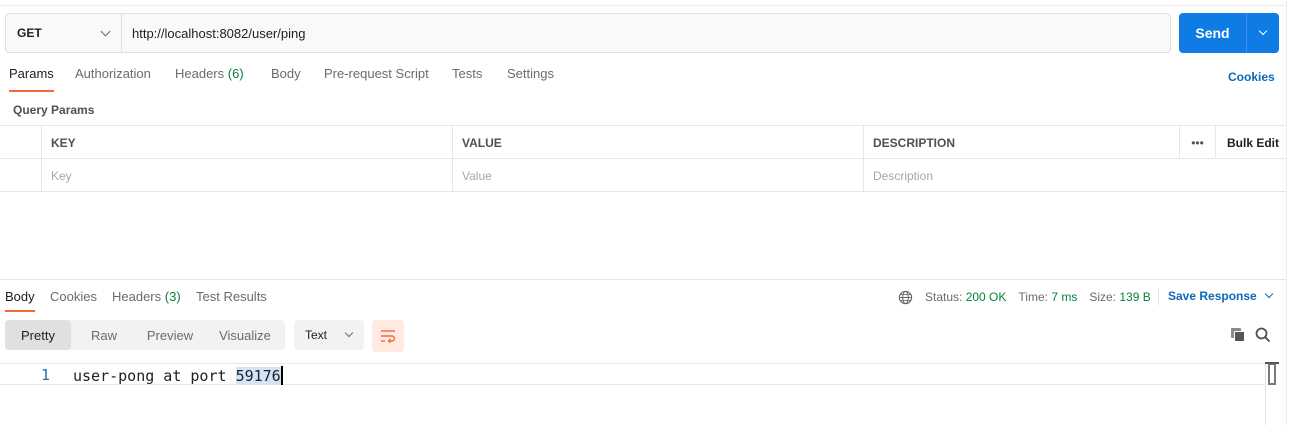 The width and height of the screenshot is (1301, 425). I want to click on params-empty-row: Key Value Description, so click(643, 175).